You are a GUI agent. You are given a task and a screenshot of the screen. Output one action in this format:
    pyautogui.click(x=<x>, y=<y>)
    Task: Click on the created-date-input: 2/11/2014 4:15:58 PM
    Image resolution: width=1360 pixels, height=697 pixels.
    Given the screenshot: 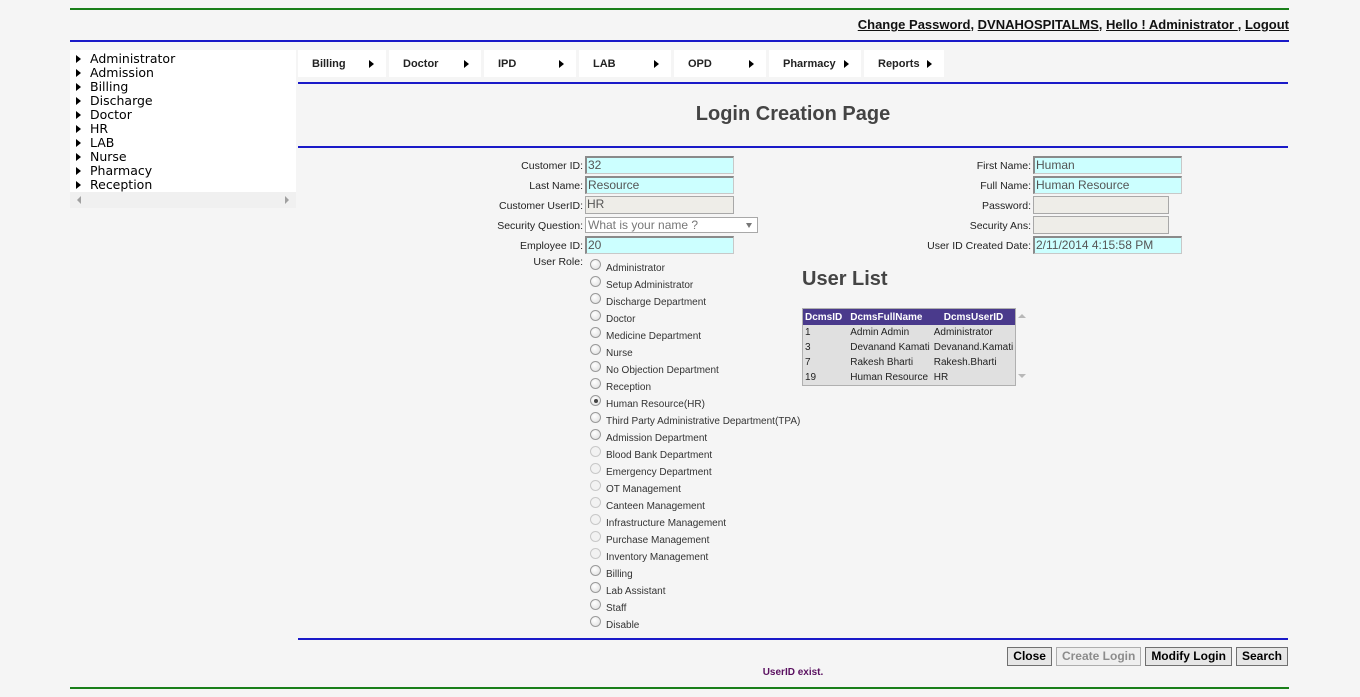 What is the action you would take?
    pyautogui.click(x=1107, y=245)
    